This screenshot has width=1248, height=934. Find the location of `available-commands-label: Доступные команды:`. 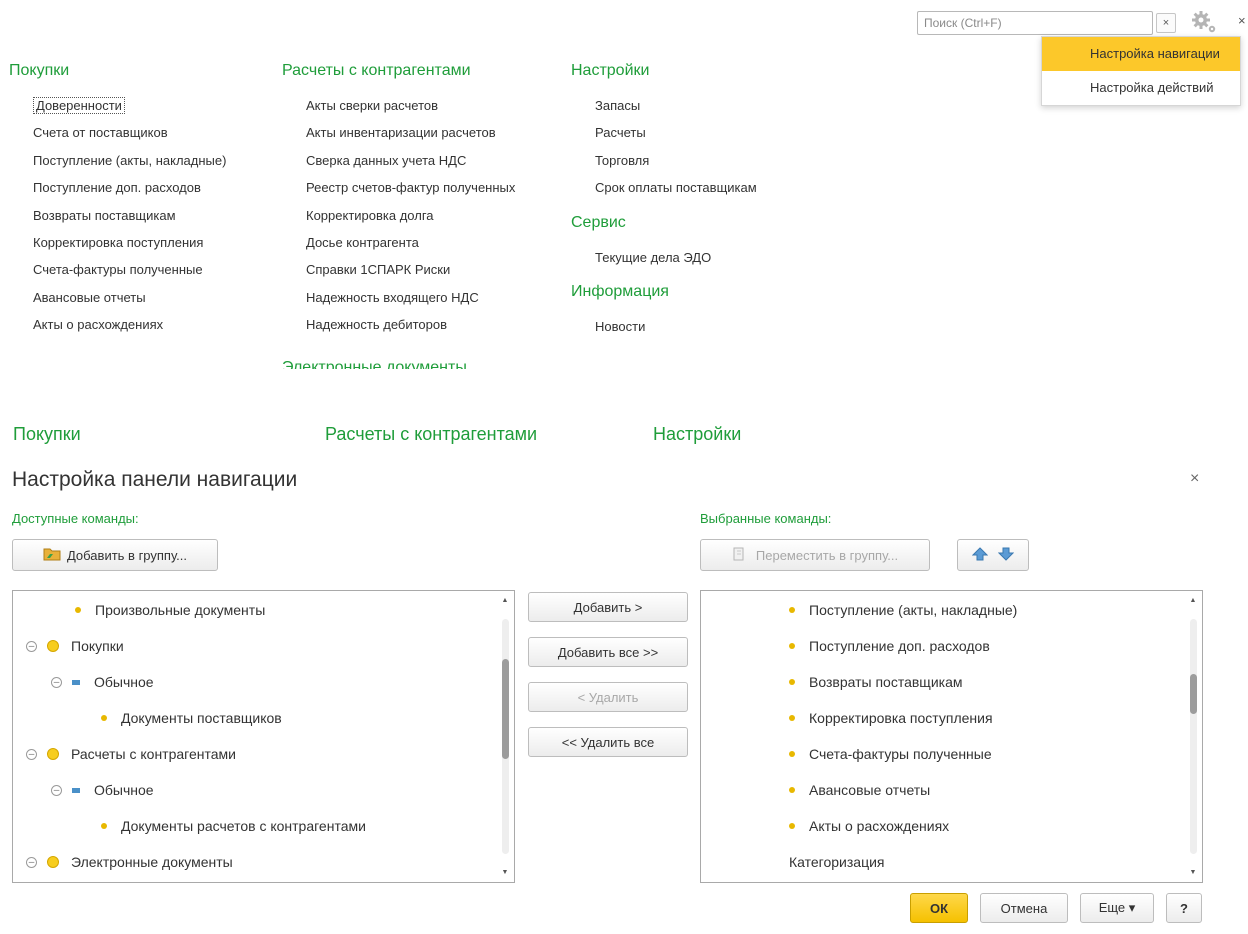

available-commands-label: Доступные команды: is located at coordinates (75, 518).